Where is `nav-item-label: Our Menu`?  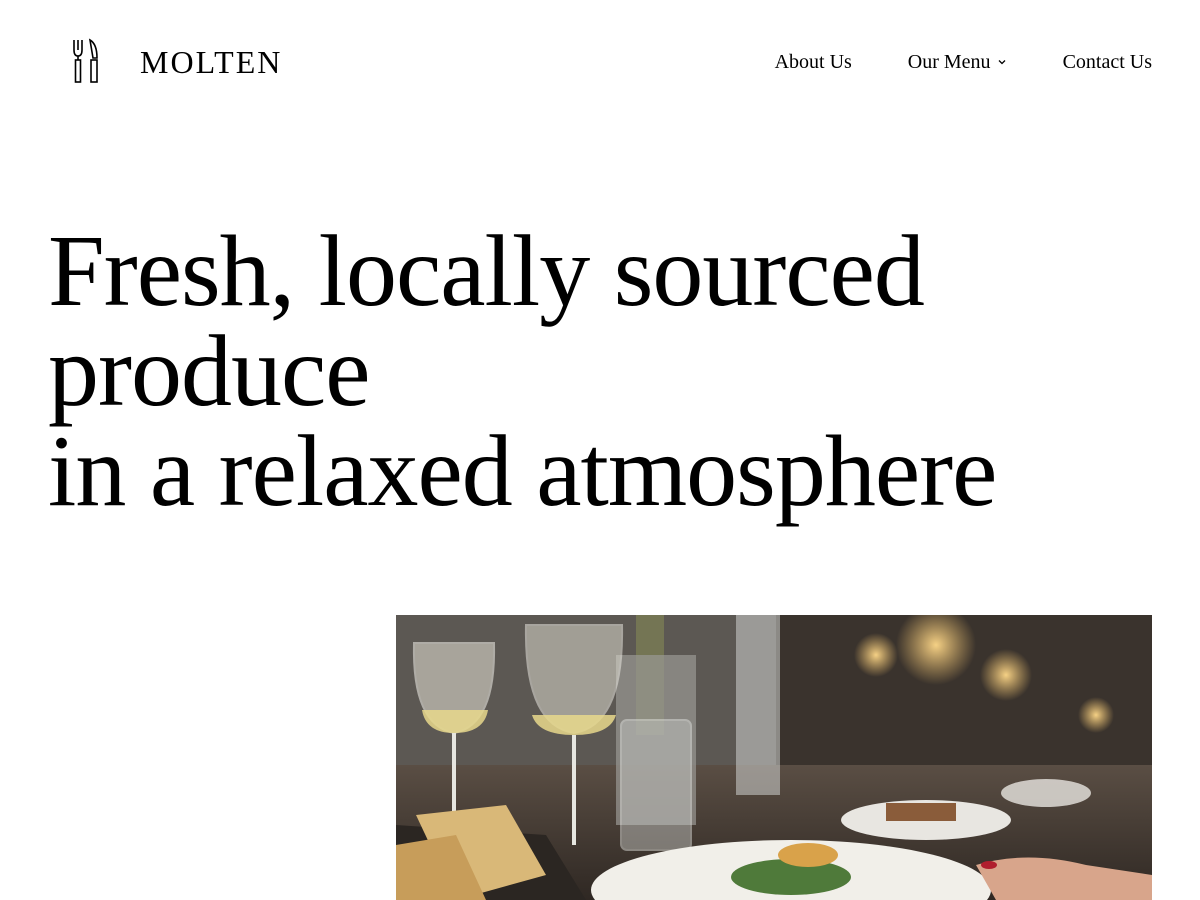 nav-item-label: Our Menu is located at coordinates (949, 62).